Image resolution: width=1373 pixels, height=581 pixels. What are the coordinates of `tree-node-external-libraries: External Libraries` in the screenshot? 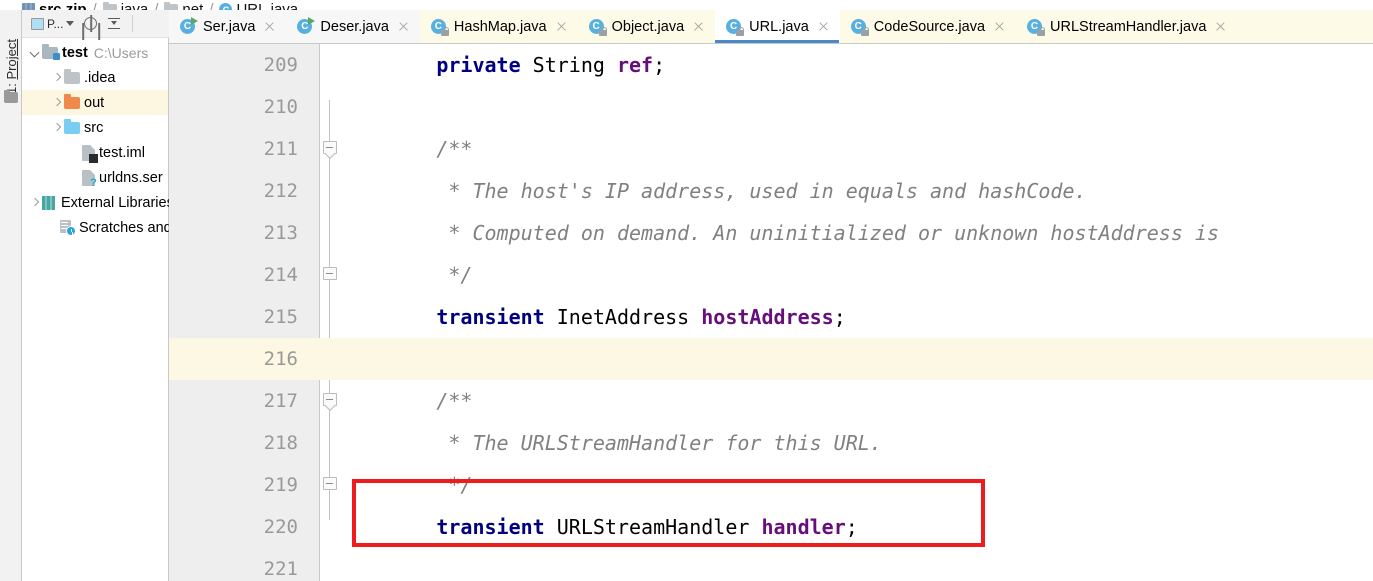 It's located at (98, 202).